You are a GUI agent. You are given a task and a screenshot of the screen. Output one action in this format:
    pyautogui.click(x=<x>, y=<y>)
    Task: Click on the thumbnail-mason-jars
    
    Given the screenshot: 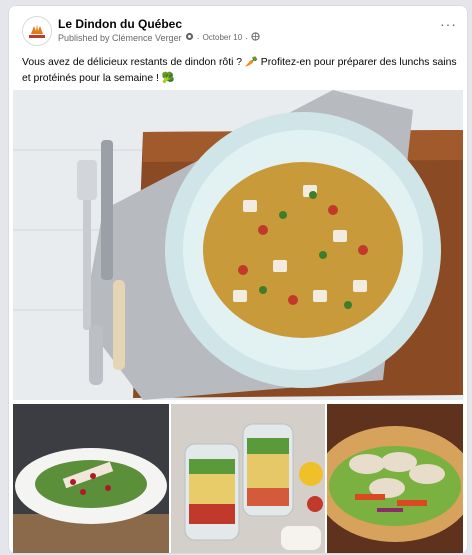 What is the action you would take?
    pyautogui.click(x=248, y=478)
    